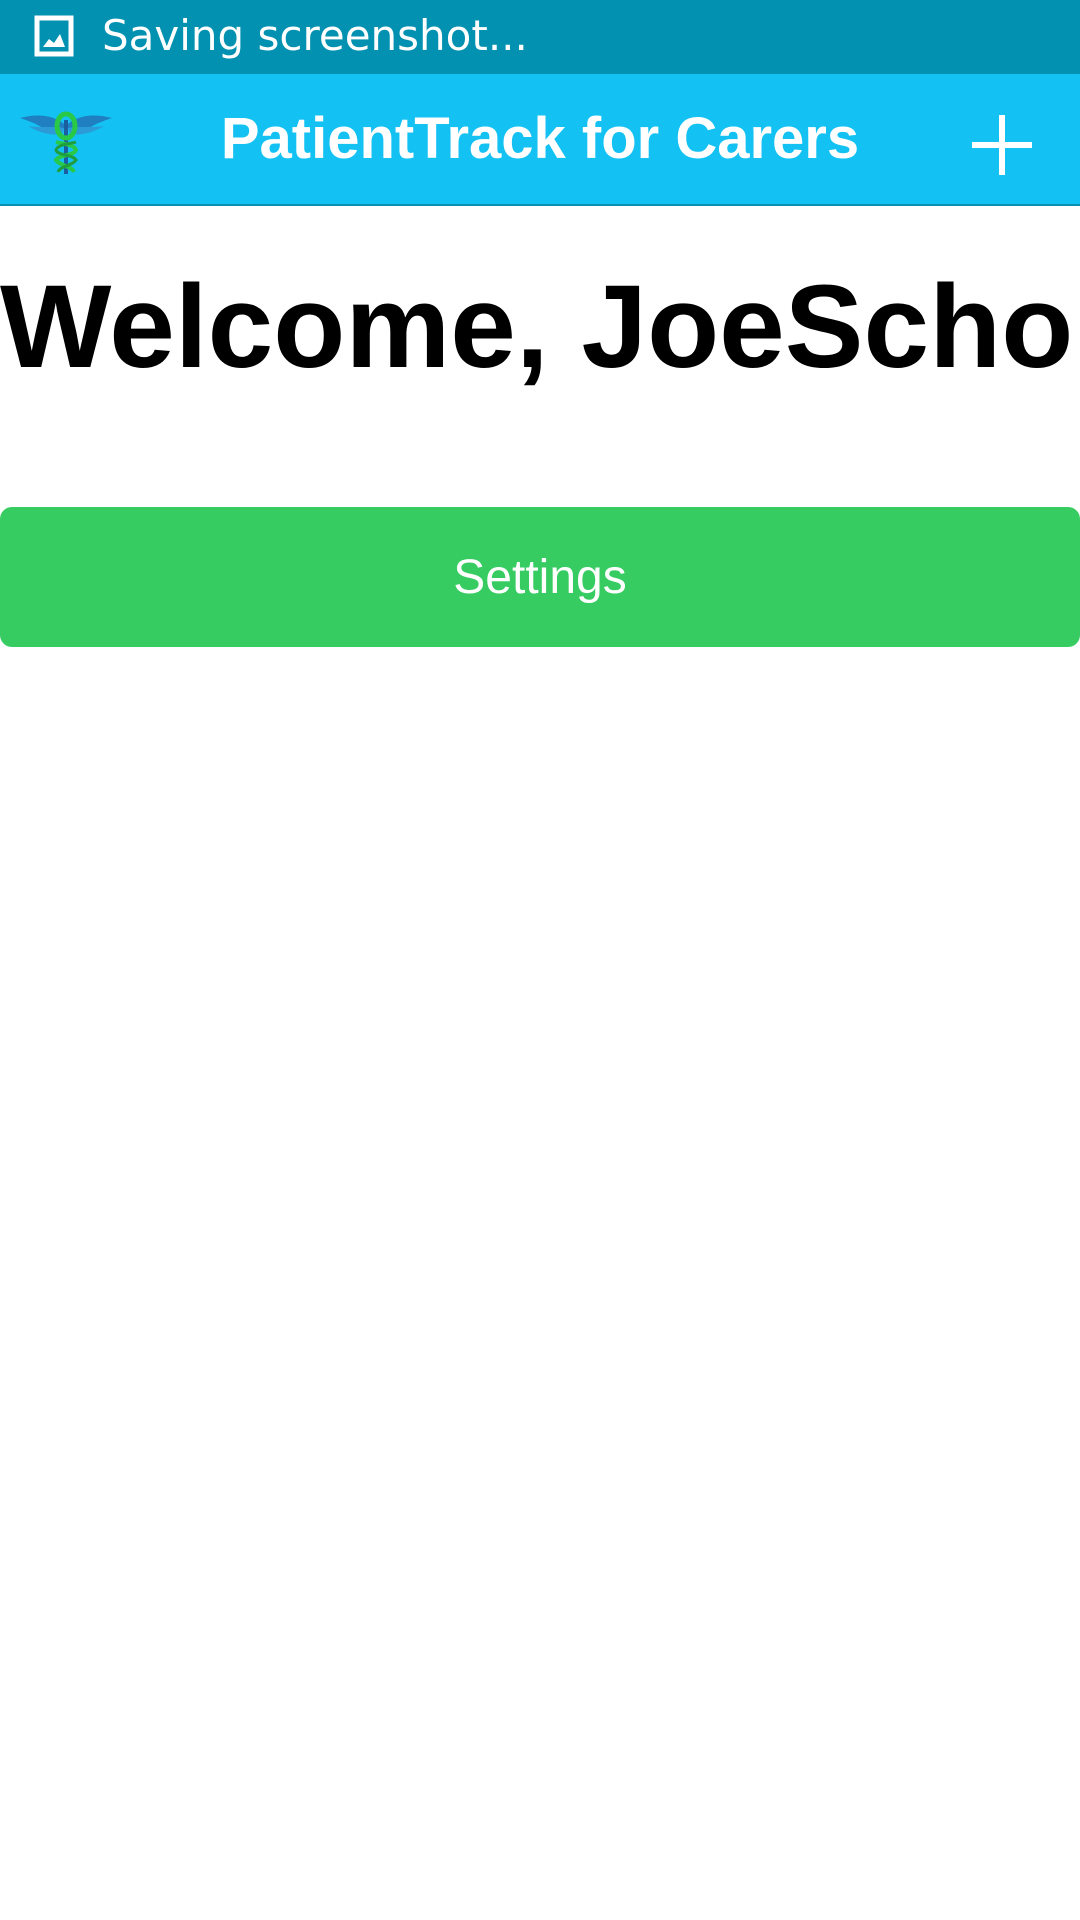  I want to click on add-button, so click(1001, 145).